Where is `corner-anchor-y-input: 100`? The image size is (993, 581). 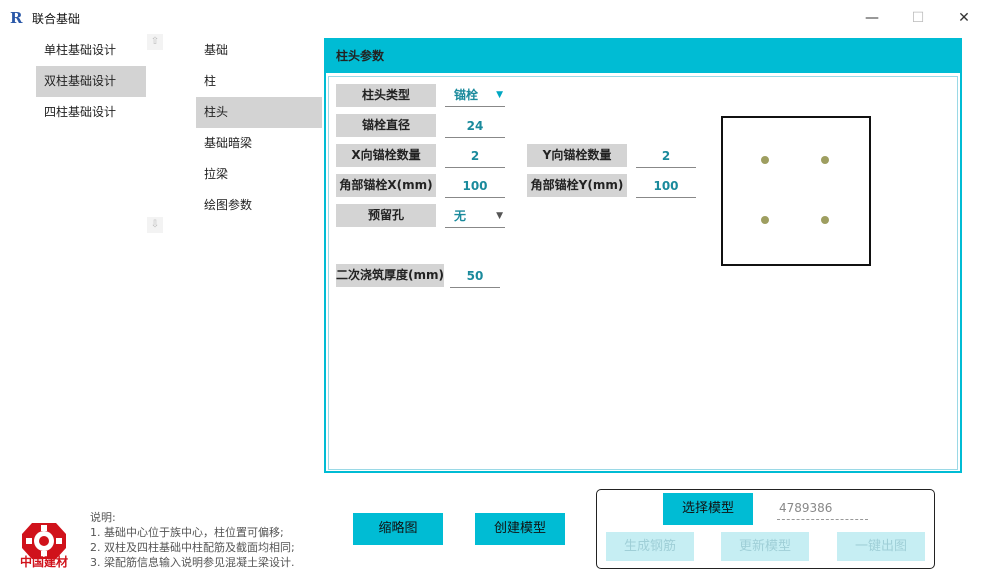 corner-anchor-y-input: 100 is located at coordinates (666, 186).